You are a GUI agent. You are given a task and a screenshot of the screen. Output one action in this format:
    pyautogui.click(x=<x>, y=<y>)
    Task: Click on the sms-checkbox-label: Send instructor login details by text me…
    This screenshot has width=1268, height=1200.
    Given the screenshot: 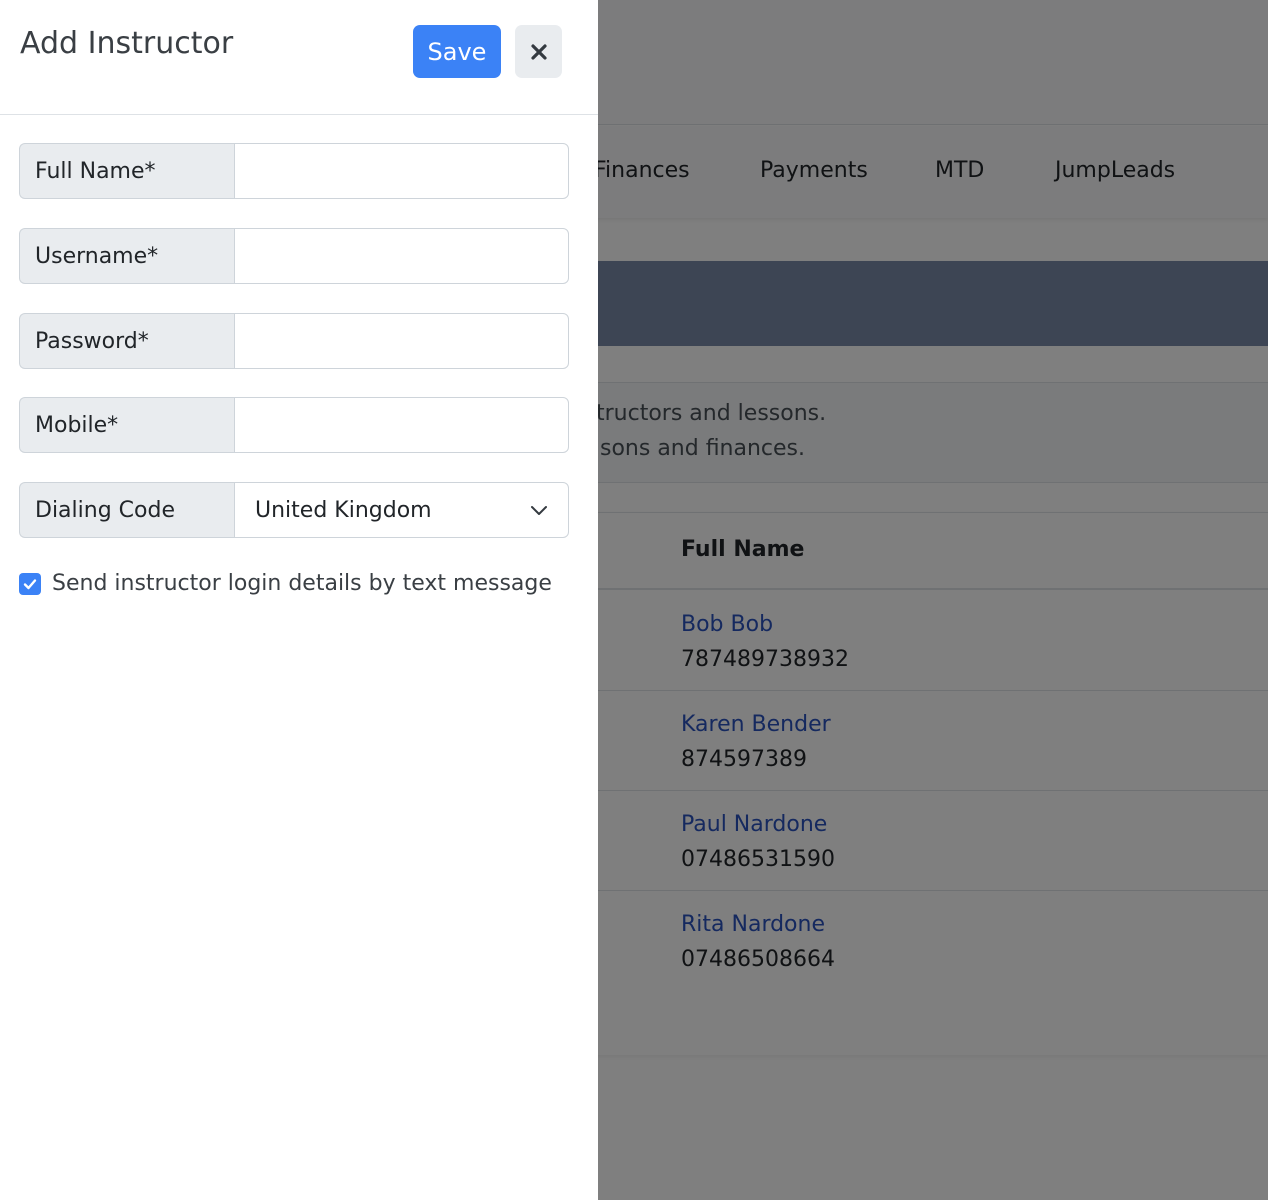 What is the action you would take?
    pyautogui.click(x=302, y=583)
    